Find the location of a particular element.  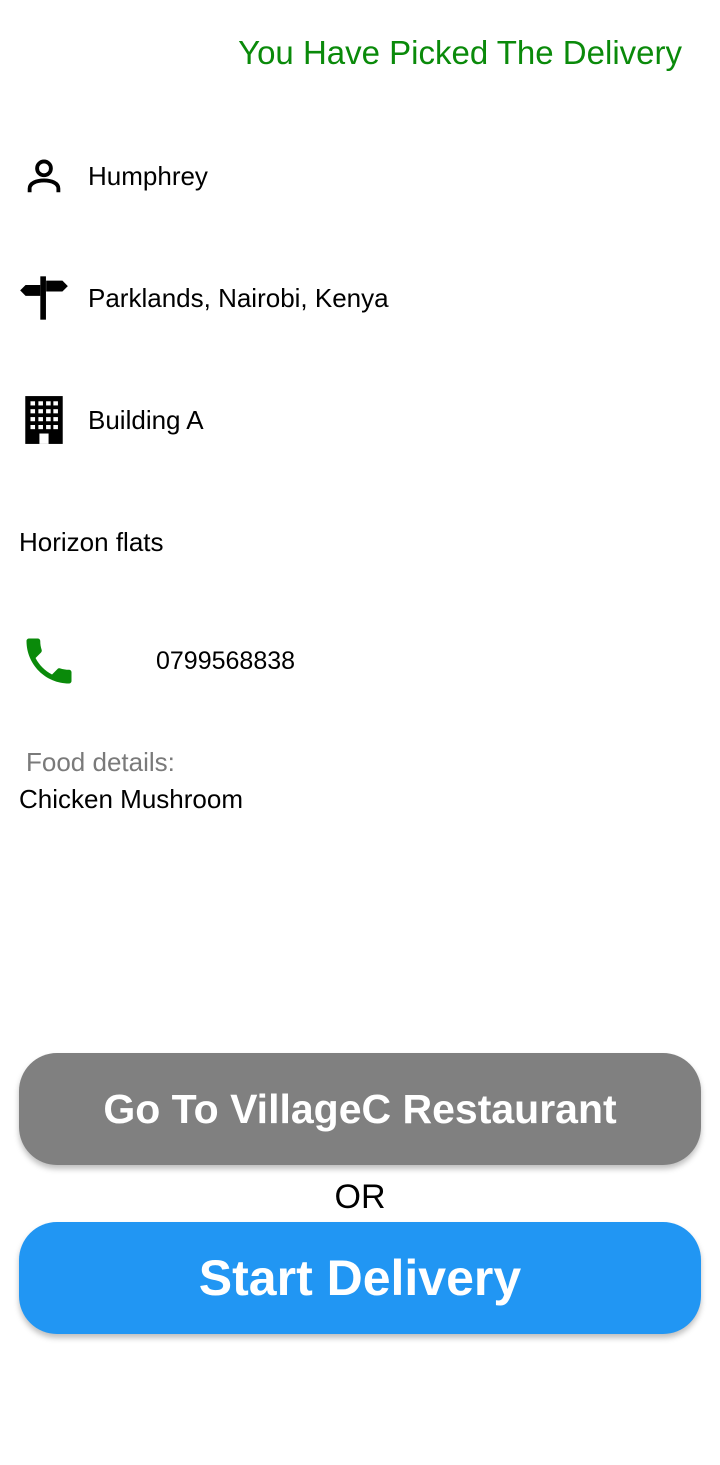

signpost-icon is located at coordinates (44, 298).